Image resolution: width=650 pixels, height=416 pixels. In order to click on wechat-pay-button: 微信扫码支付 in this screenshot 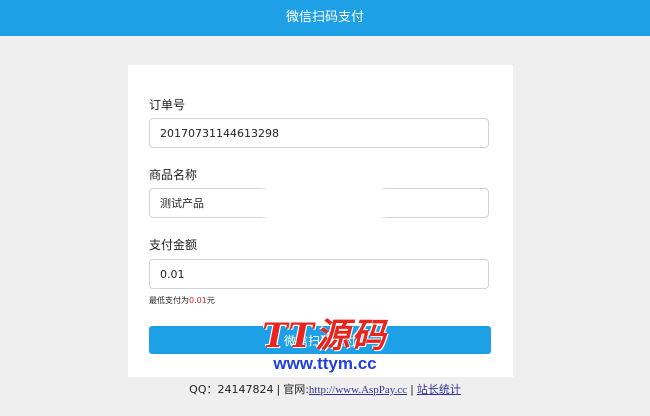, I will do `click(320, 340)`.